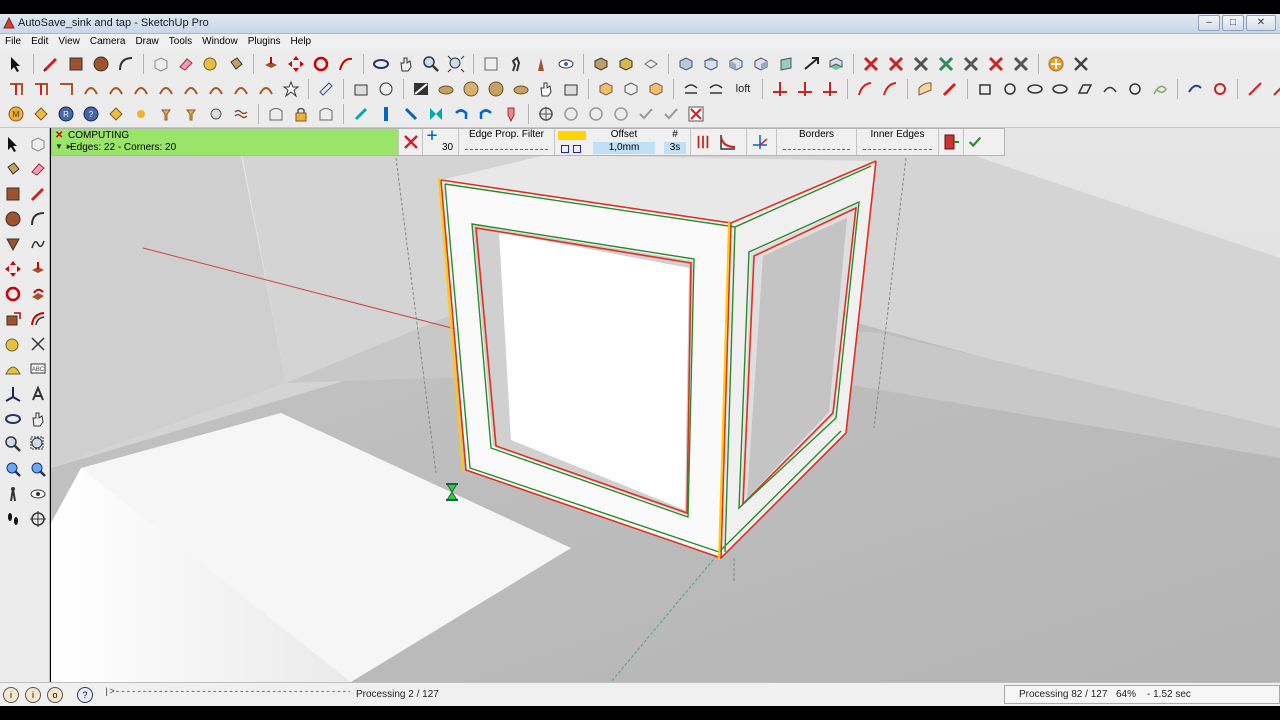  What do you see at coordinates (38, 469) in the screenshot?
I see `left-previous-view-tool` at bounding box center [38, 469].